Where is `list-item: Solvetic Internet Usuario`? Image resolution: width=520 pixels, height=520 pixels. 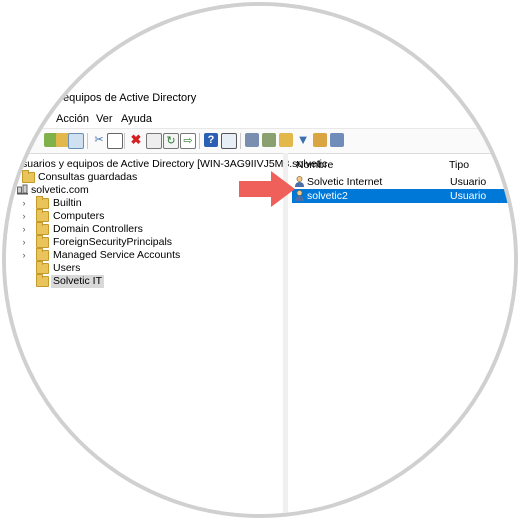 list-item: Solvetic Internet Usuario is located at coordinates (403, 182).